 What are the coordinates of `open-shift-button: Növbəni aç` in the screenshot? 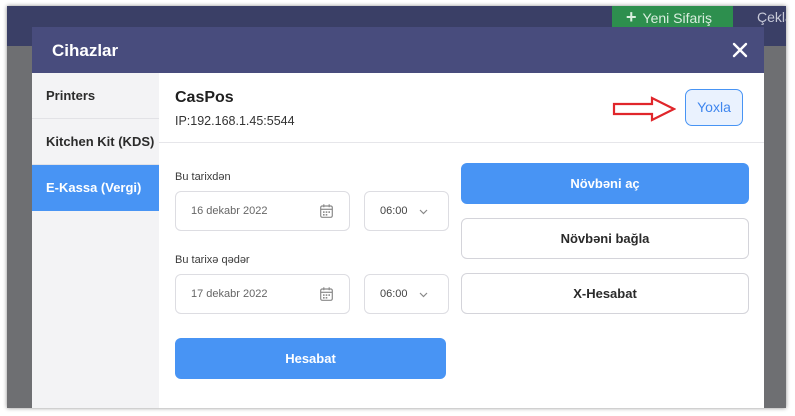 It's located at (605, 183).